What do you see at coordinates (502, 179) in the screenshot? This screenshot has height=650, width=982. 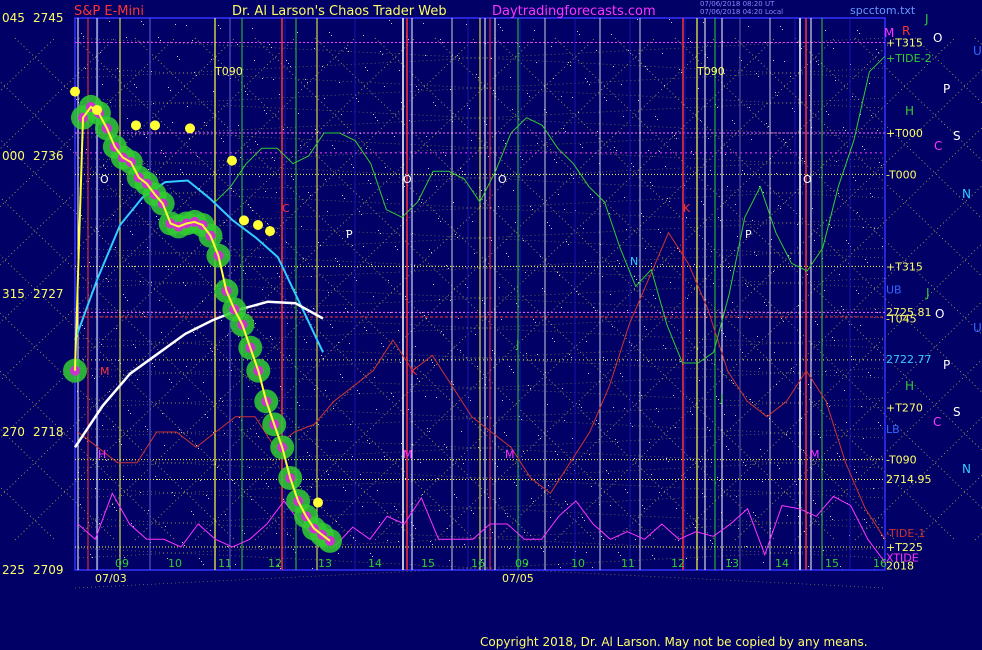 I see `chart-marker-label: O` at bounding box center [502, 179].